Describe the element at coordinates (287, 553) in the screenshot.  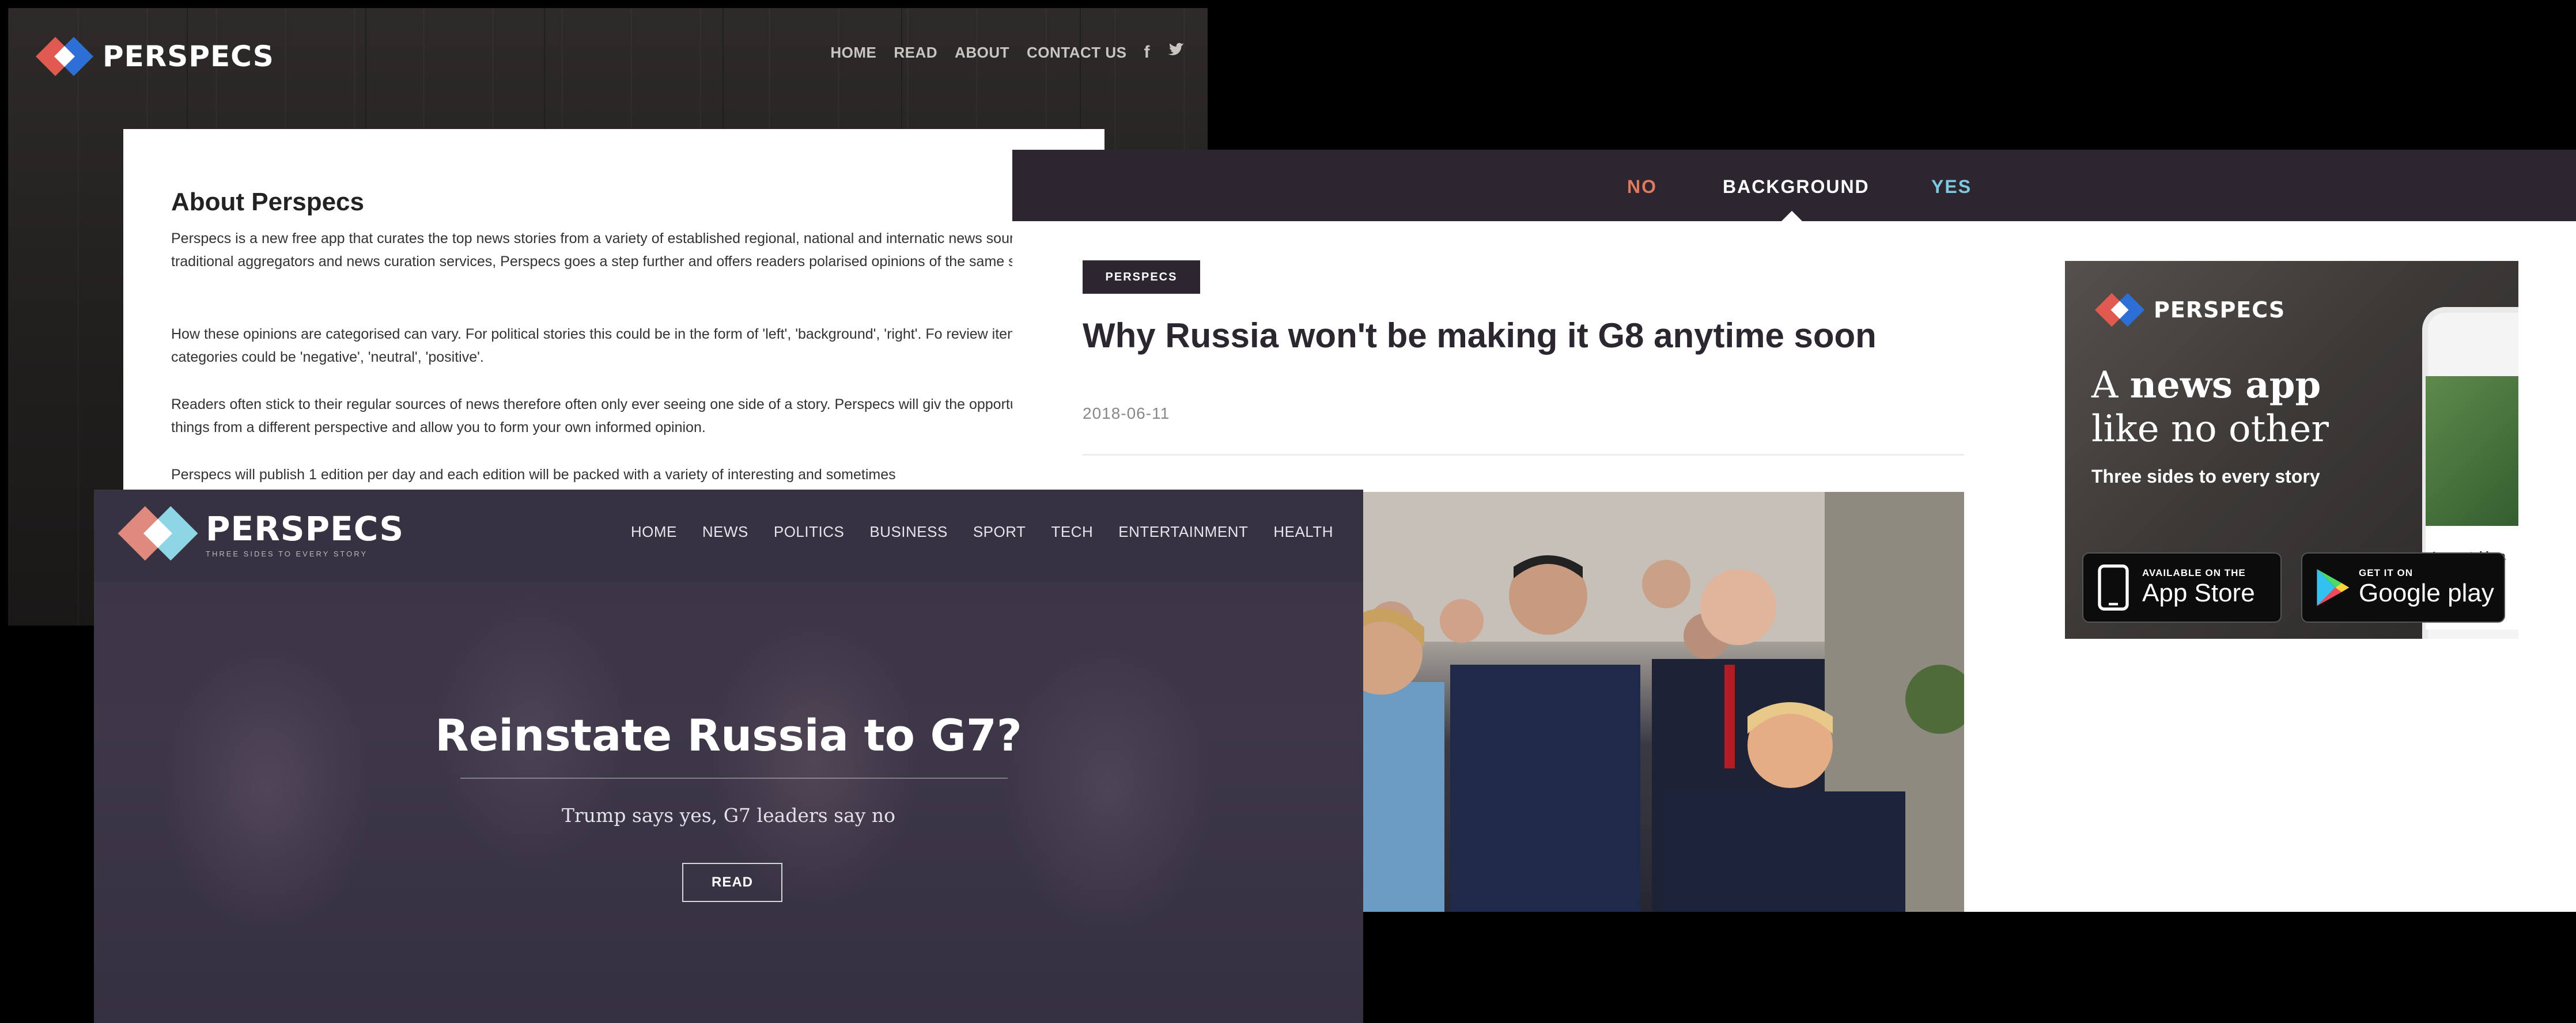
I see `hero-tagline: THREE SIDES TO EVERY STORY` at that location.